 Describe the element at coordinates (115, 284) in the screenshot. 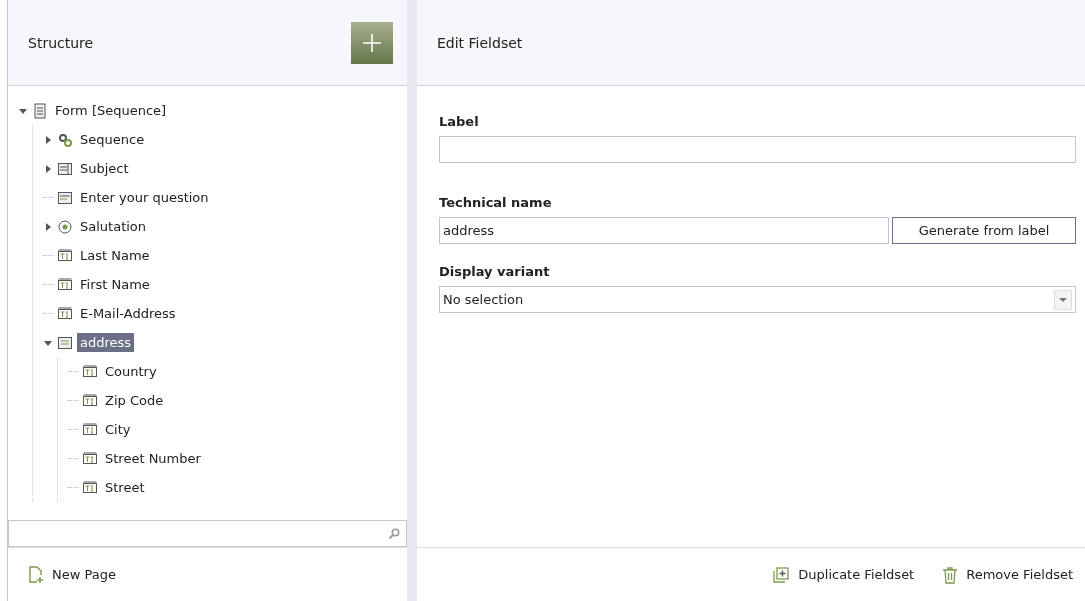

I see `tree-item: First Name` at that location.